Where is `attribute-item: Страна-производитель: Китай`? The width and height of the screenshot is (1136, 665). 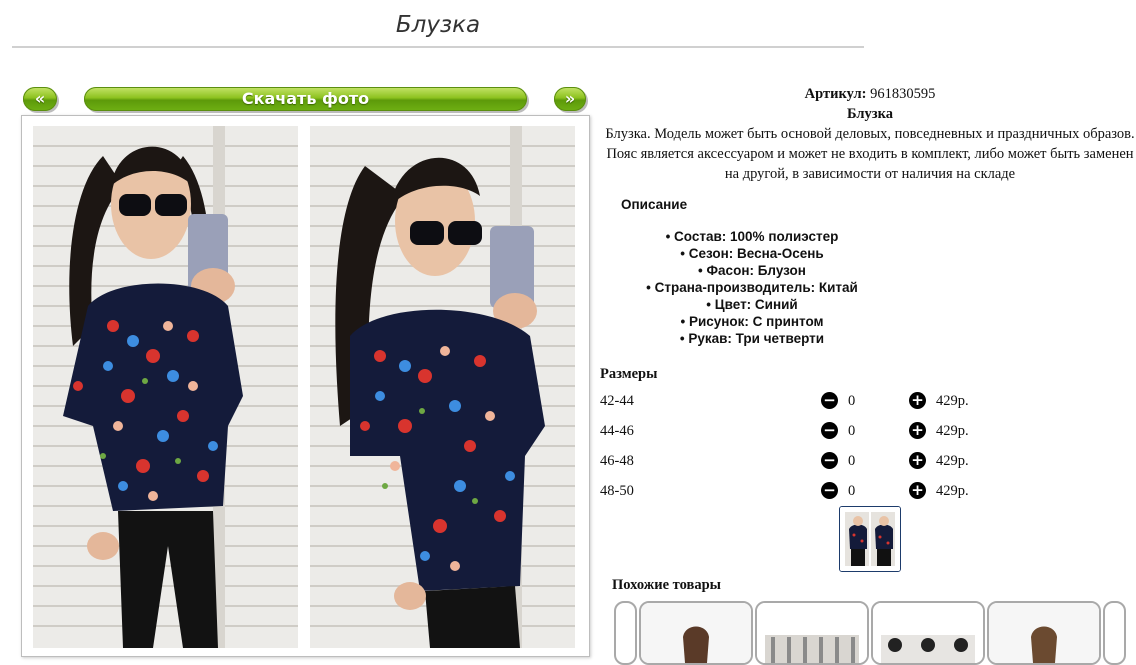 attribute-item: Страна-производитель: Китай is located at coordinates (752, 287).